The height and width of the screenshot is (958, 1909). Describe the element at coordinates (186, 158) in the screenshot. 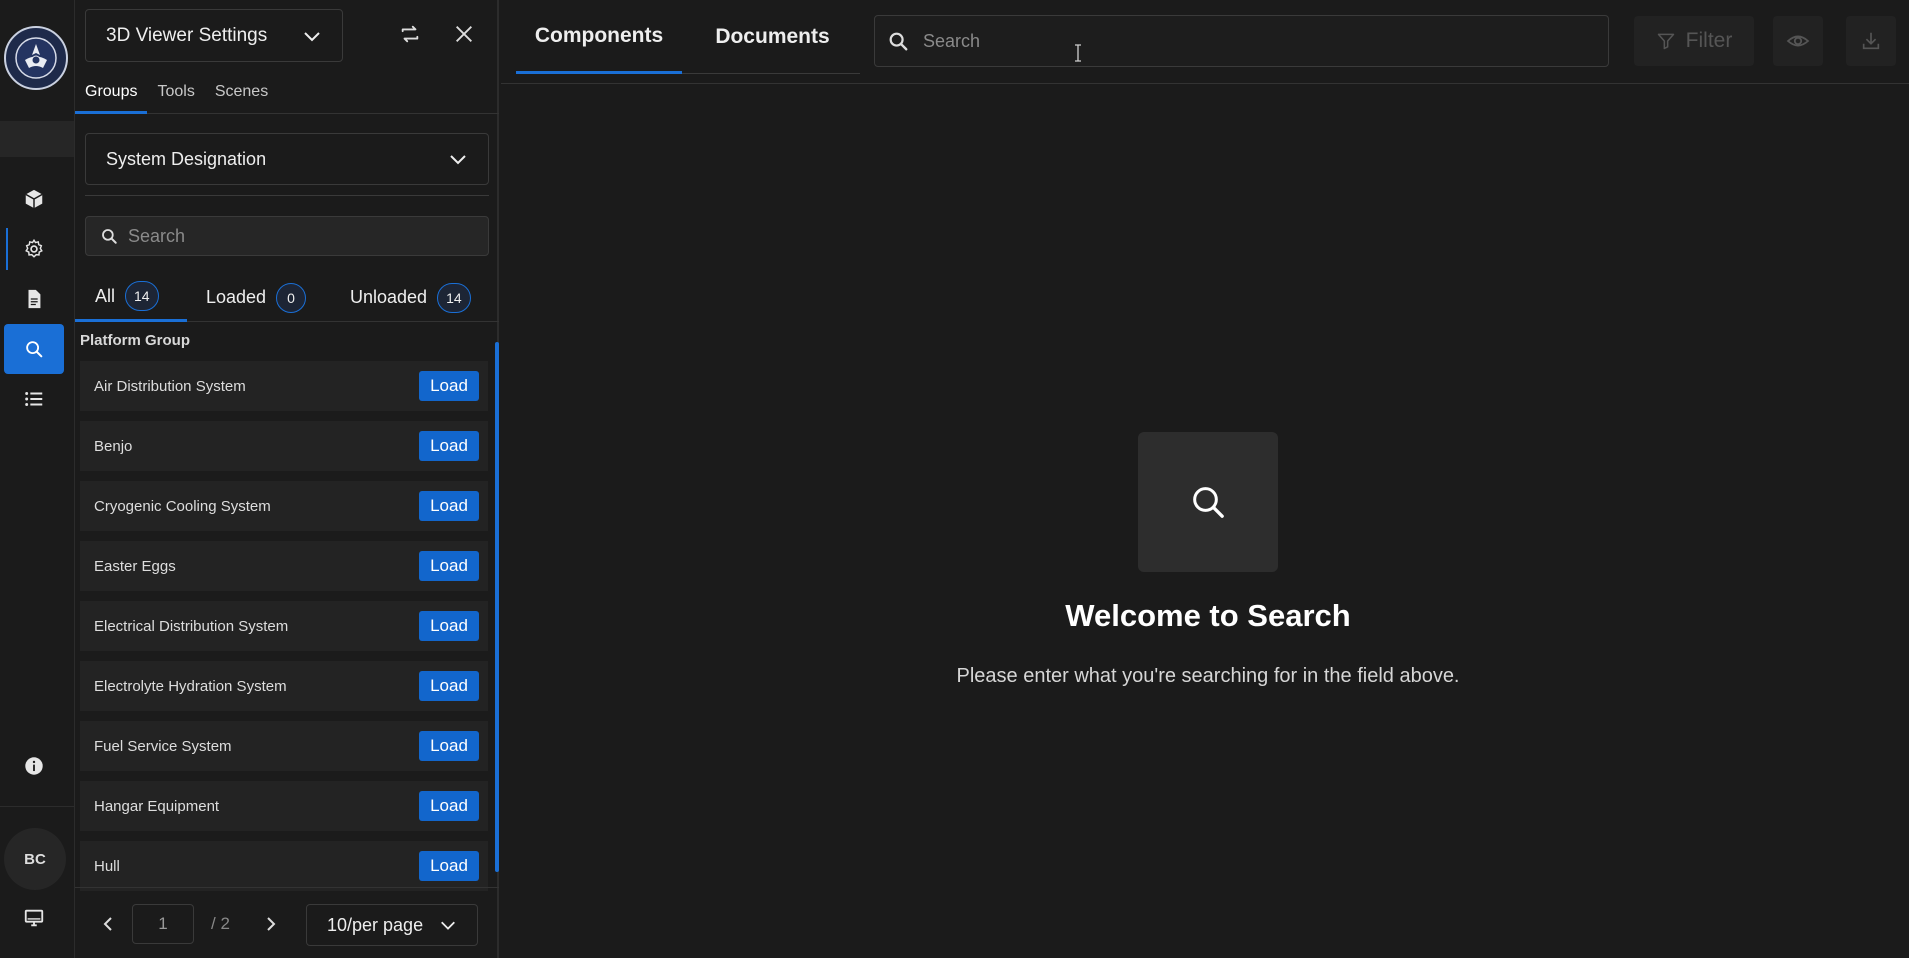

I see `group-by-label: System Designation` at that location.